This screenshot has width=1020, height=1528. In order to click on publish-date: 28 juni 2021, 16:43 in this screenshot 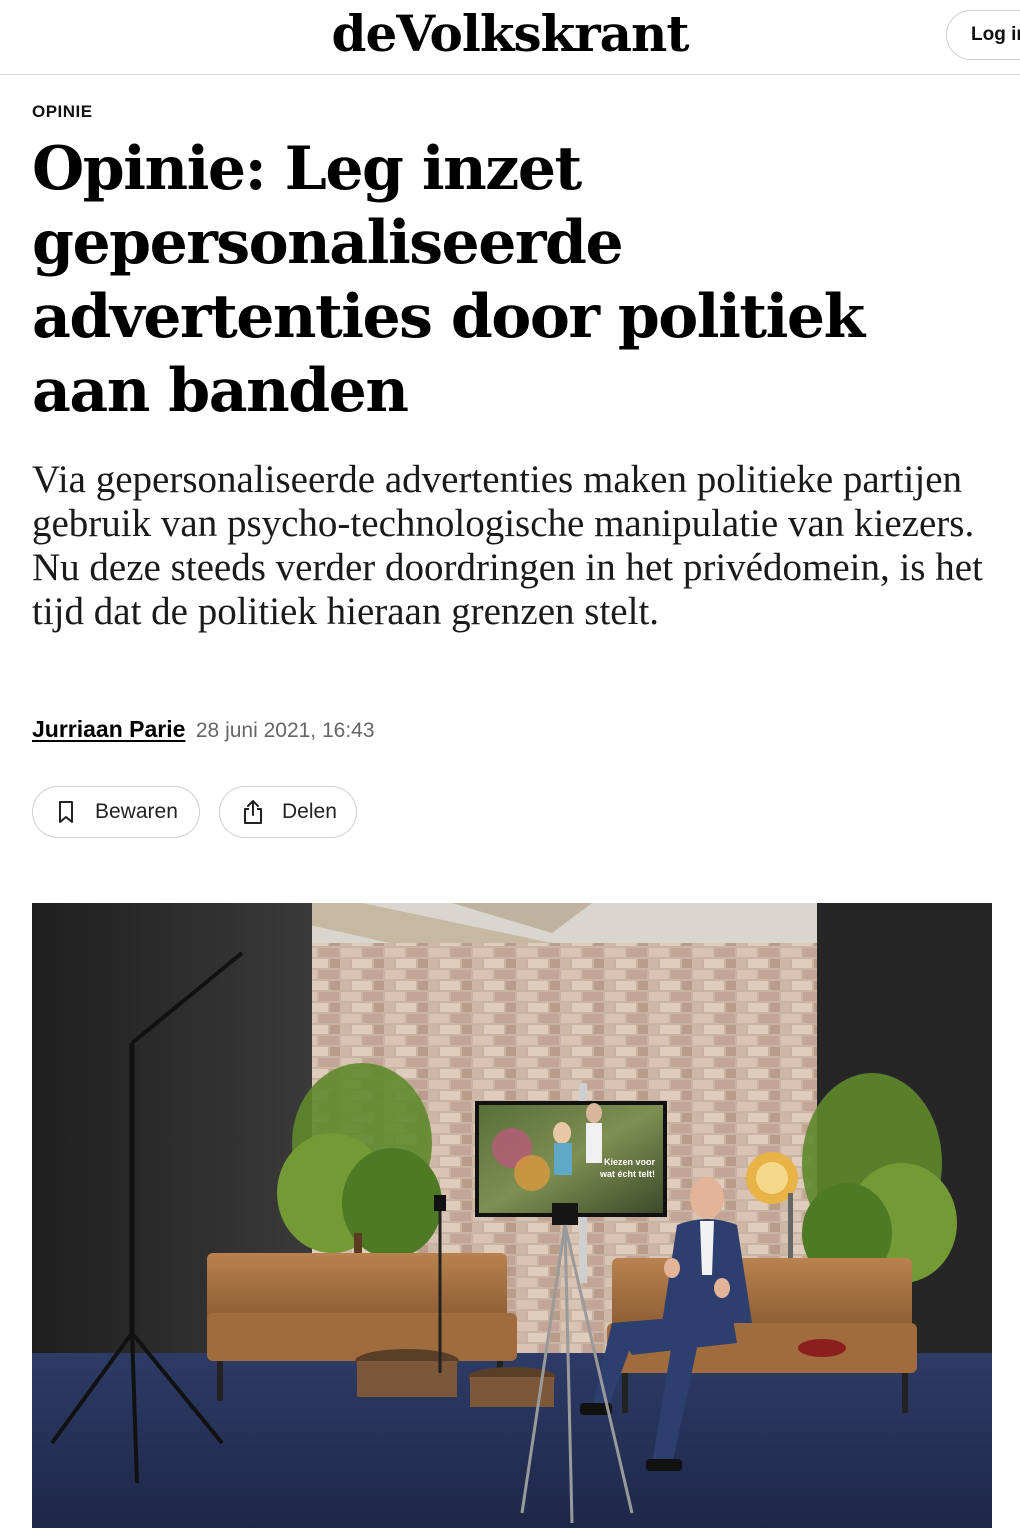, I will do `click(285, 730)`.